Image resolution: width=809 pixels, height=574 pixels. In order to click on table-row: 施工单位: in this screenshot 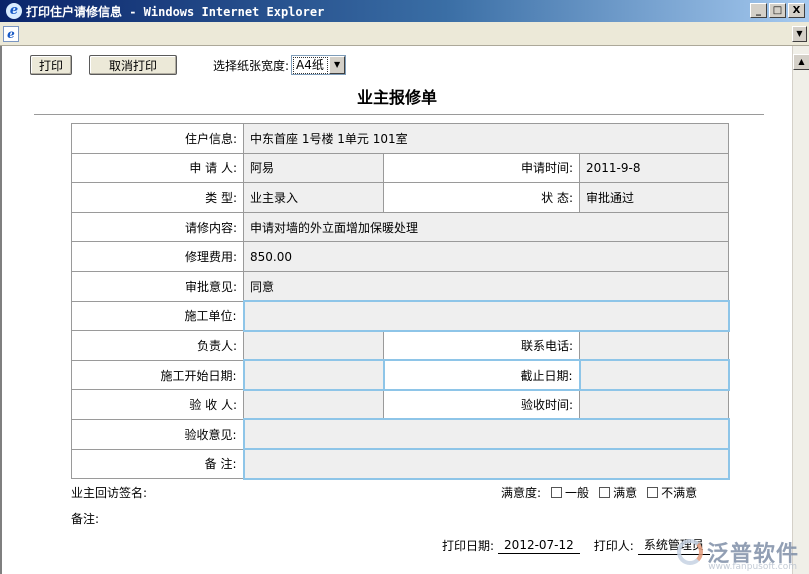, I will do `click(400, 316)`.